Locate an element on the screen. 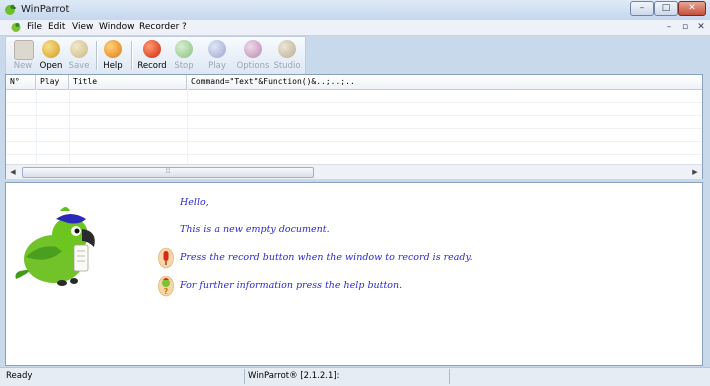 The image size is (710, 386). options-button: Options is located at coordinates (253, 55).